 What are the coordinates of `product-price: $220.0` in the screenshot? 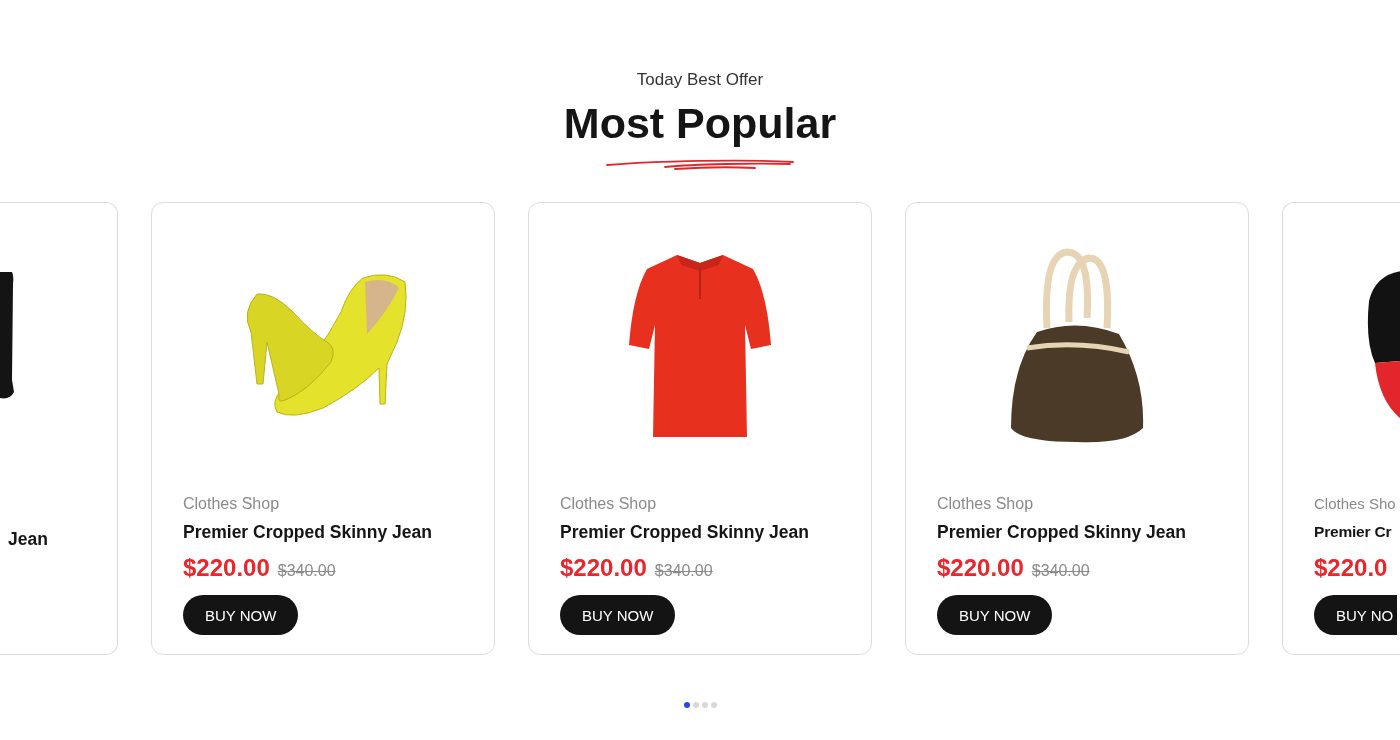 It's located at (1351, 568).